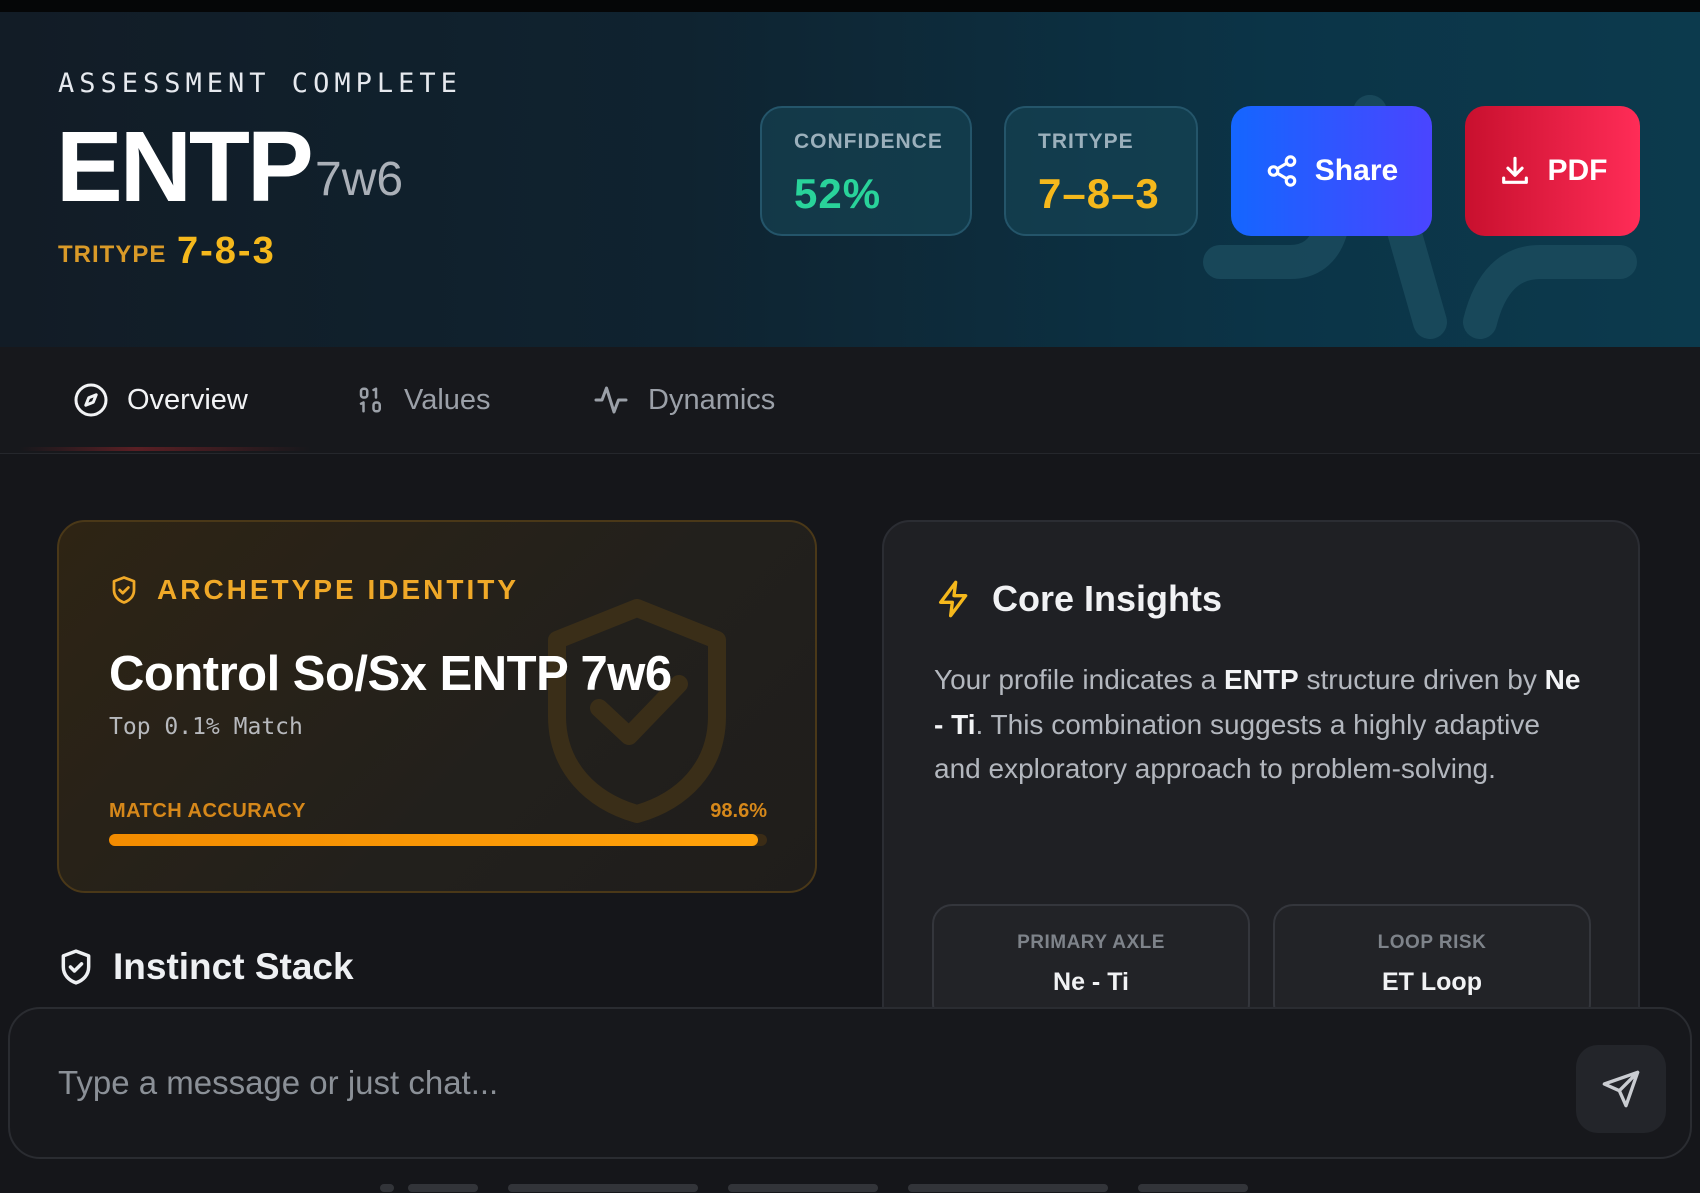 The height and width of the screenshot is (1193, 1700). What do you see at coordinates (738, 811) in the screenshot?
I see `match-accuracy-value: 98.6%` at bounding box center [738, 811].